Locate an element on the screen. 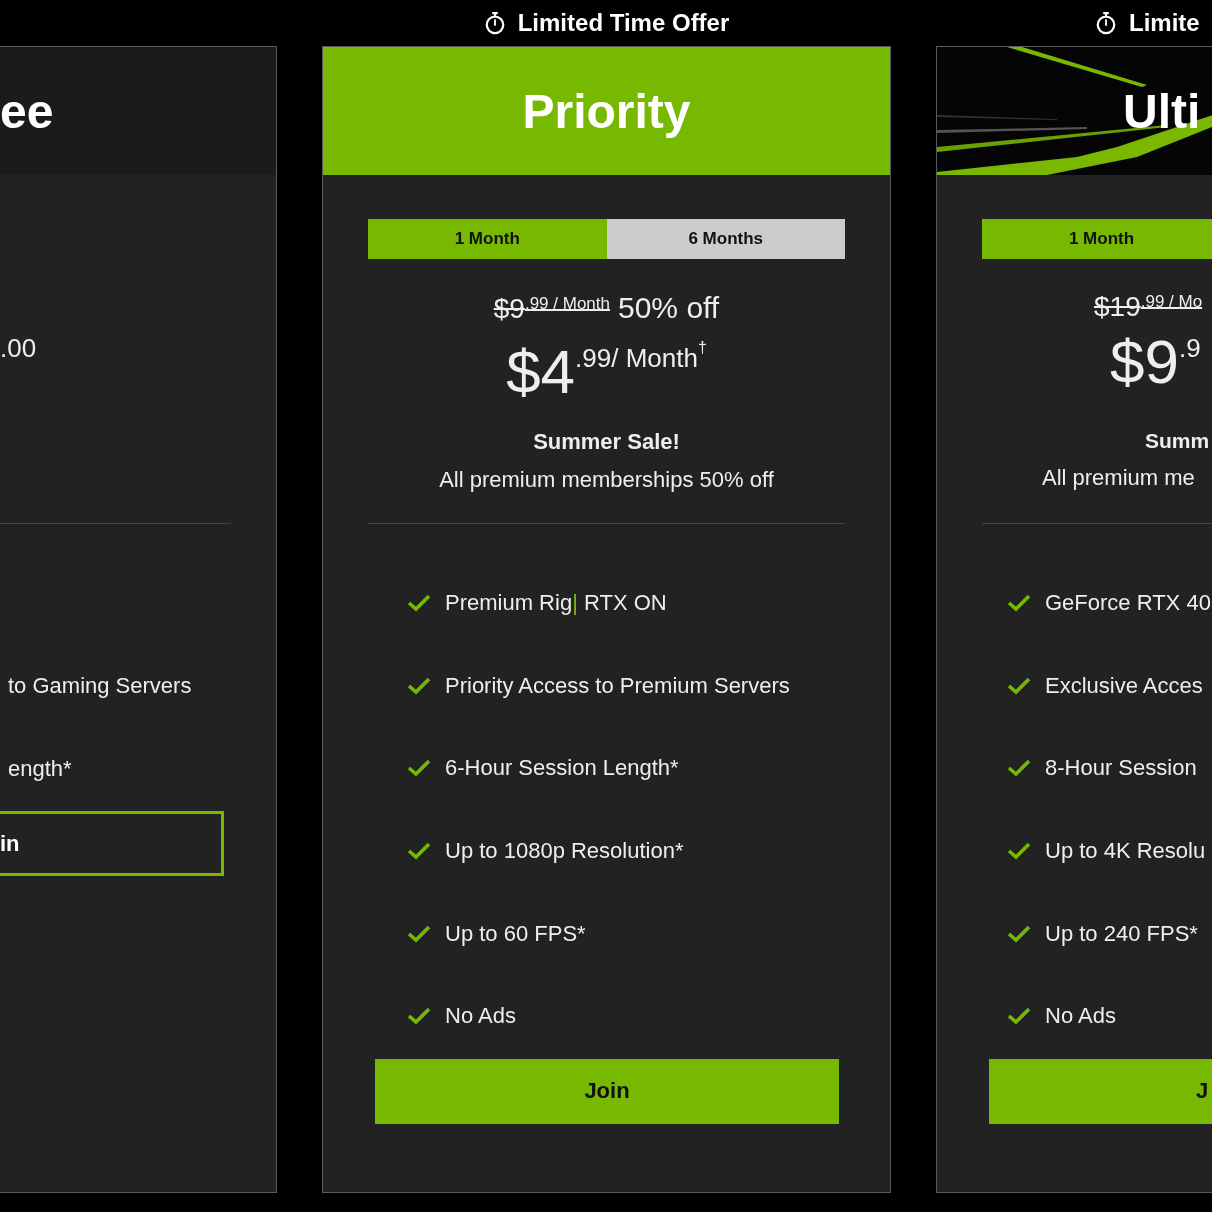 Image resolution: width=1212 pixels, height=1212 pixels. feature-text: 6-Hour Session Length* is located at coordinates (562, 768).